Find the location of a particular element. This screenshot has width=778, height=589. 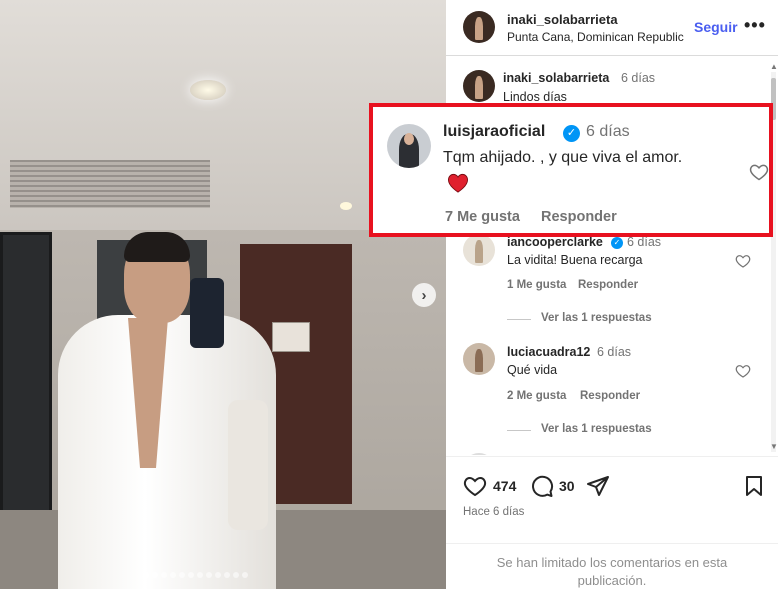

chevron-right-icon: › is located at coordinates (424, 295).